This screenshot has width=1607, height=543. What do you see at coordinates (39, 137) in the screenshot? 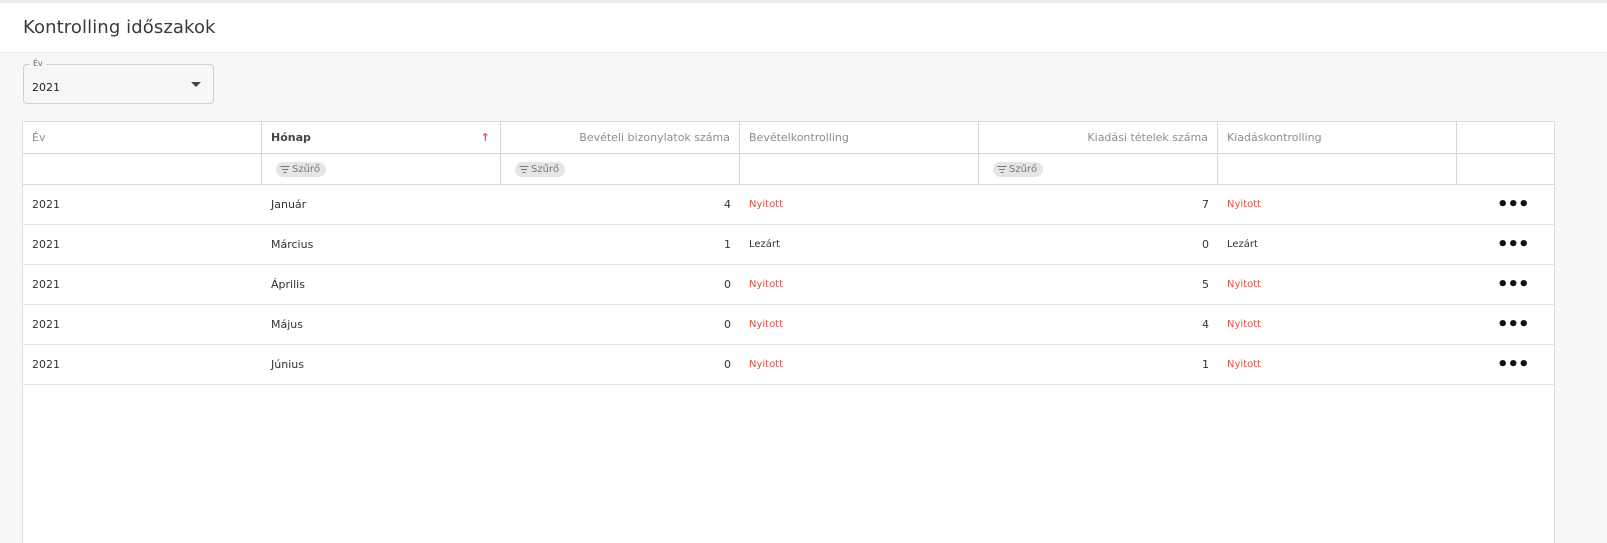
I see `column-header-label: Év` at bounding box center [39, 137].